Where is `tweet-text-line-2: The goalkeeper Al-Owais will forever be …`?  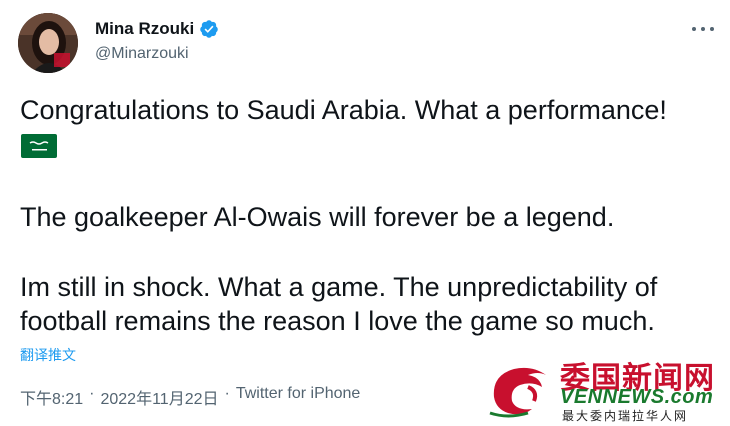 tweet-text-line-2: The goalkeeper Al-Owais will forever be … is located at coordinates (317, 217).